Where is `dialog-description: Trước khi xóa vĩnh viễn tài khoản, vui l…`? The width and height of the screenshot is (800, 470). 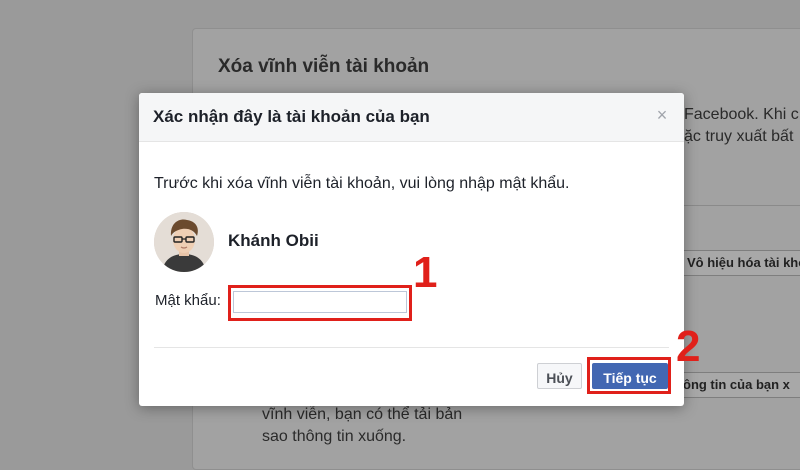 dialog-description: Trước khi xóa vĩnh viễn tài khoản, vui l… is located at coordinates (362, 183).